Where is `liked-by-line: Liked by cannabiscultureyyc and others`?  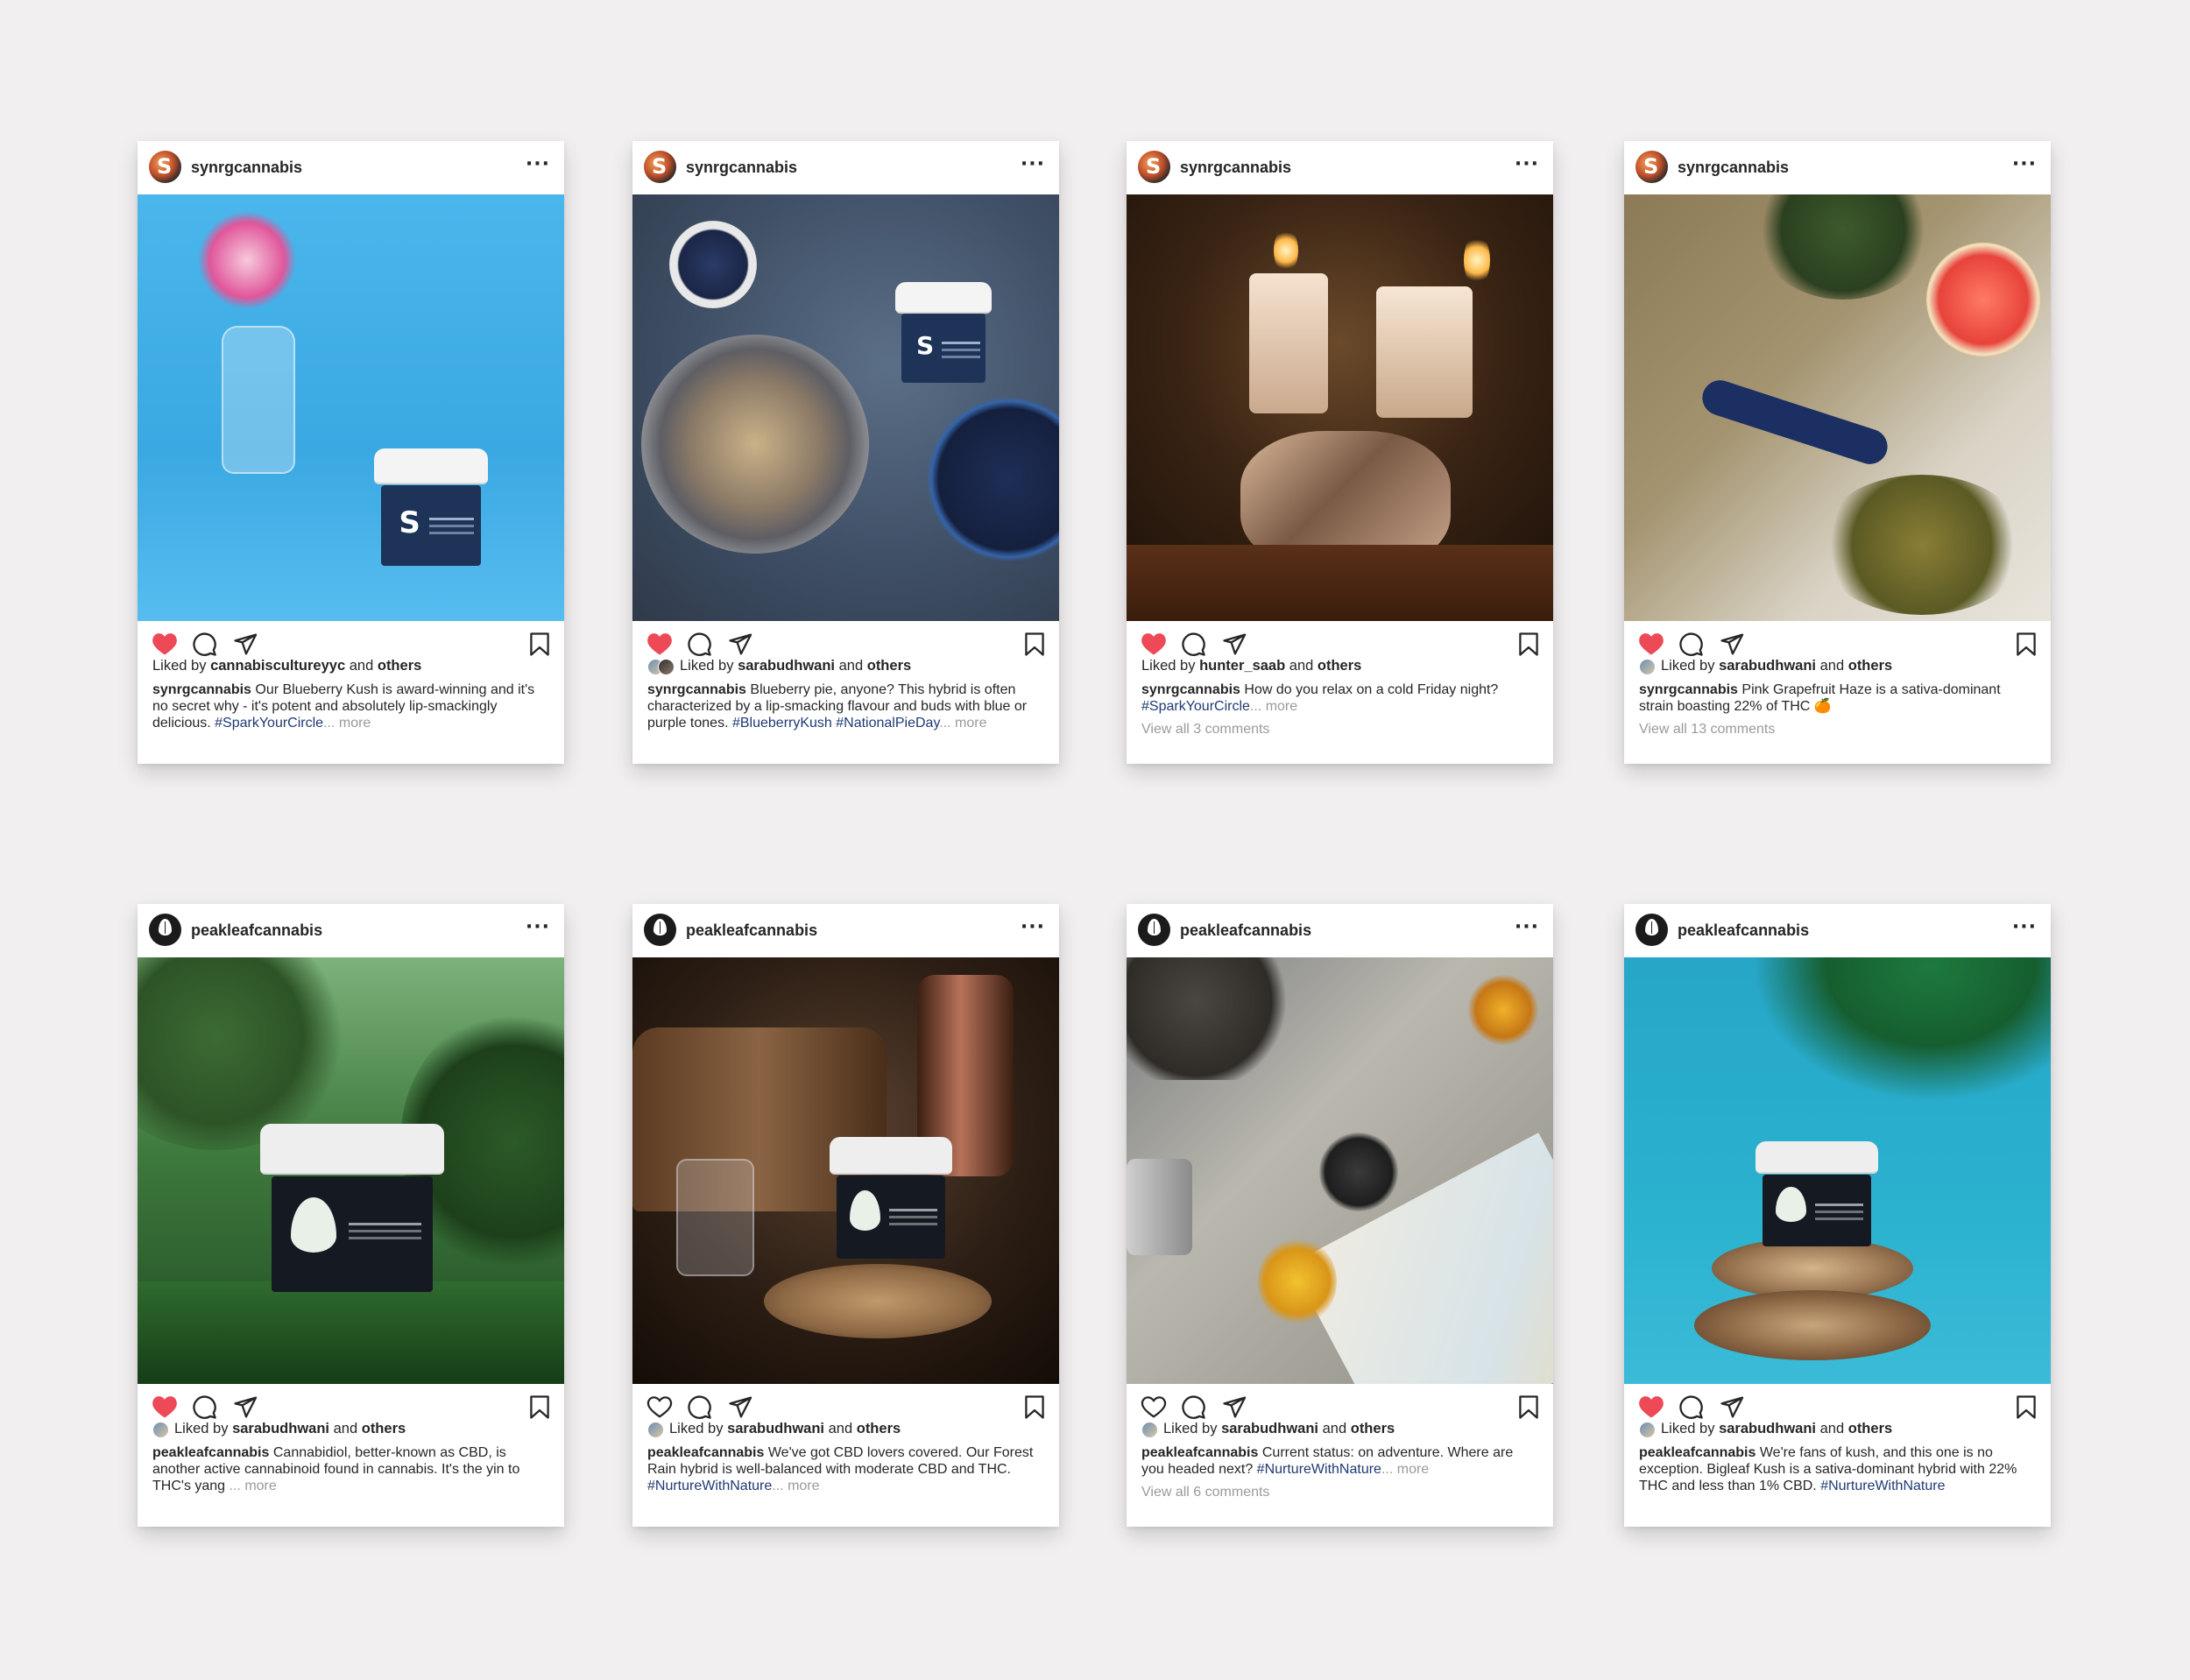 liked-by-line: Liked by cannabiscultureyyc and others is located at coordinates (286, 666).